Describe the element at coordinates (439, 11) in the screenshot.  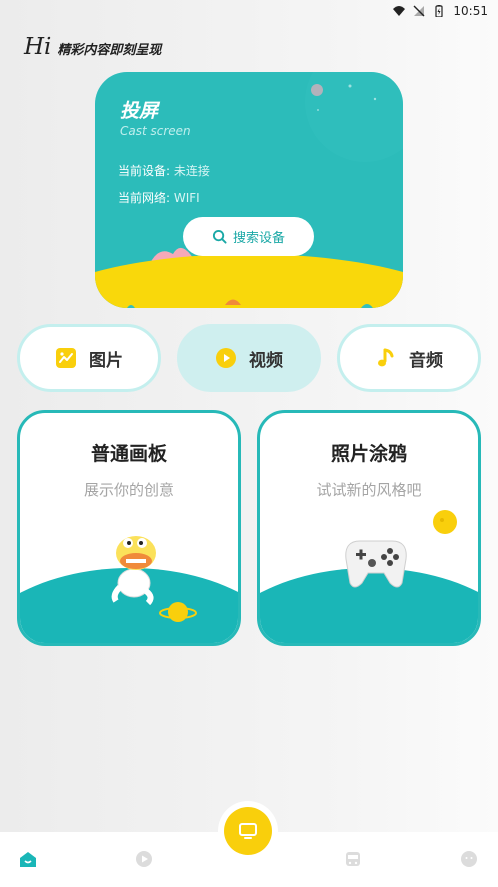
I see `battery-icon` at that location.